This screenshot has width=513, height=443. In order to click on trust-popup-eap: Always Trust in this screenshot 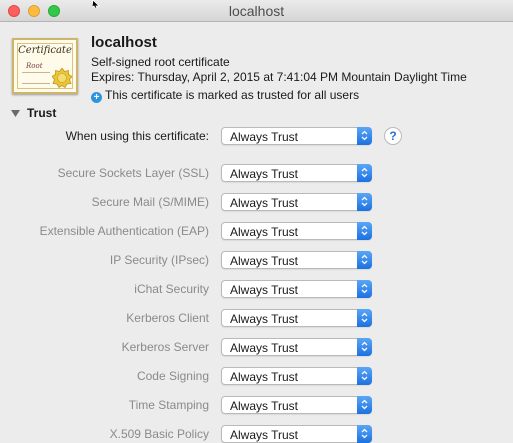, I will do `click(296, 231)`.